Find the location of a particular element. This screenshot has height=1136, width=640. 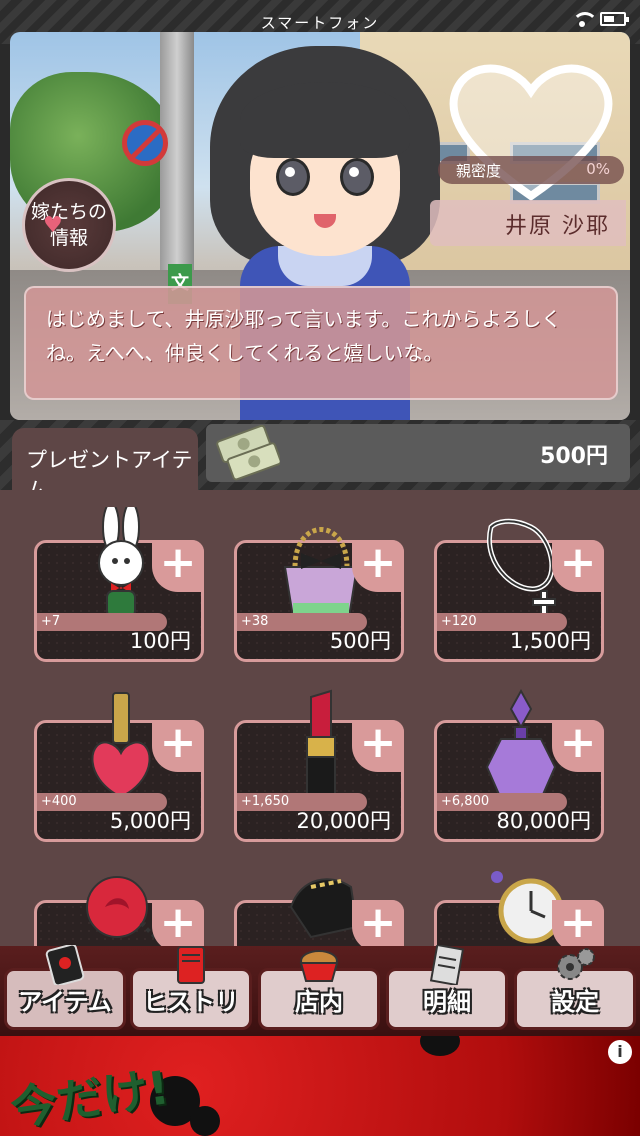

character-eye-right is located at coordinates (357, 177).